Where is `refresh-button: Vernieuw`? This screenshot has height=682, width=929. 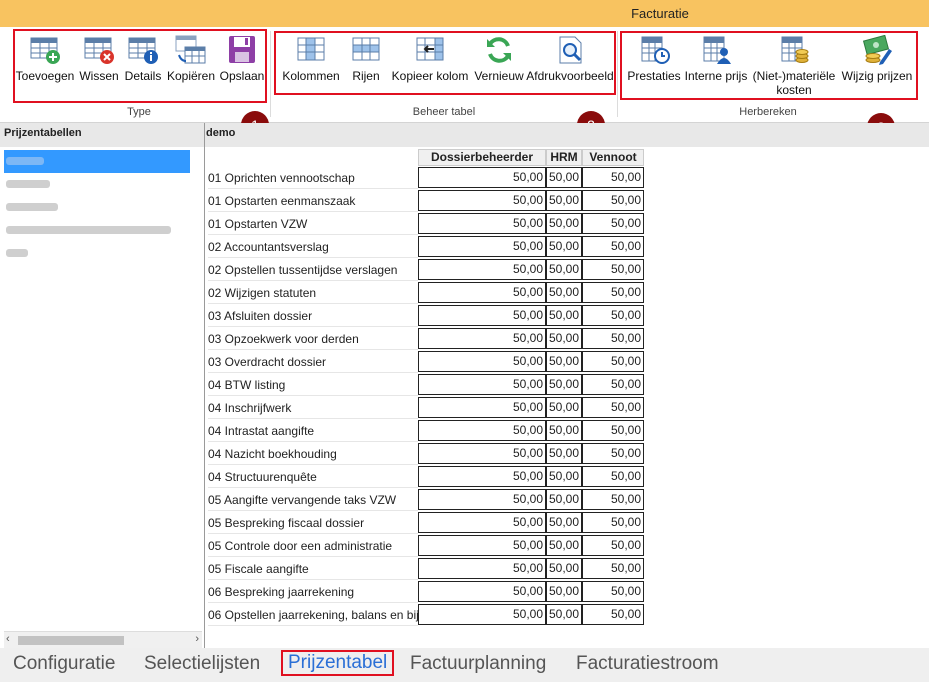 refresh-button: Vernieuw is located at coordinates (499, 67).